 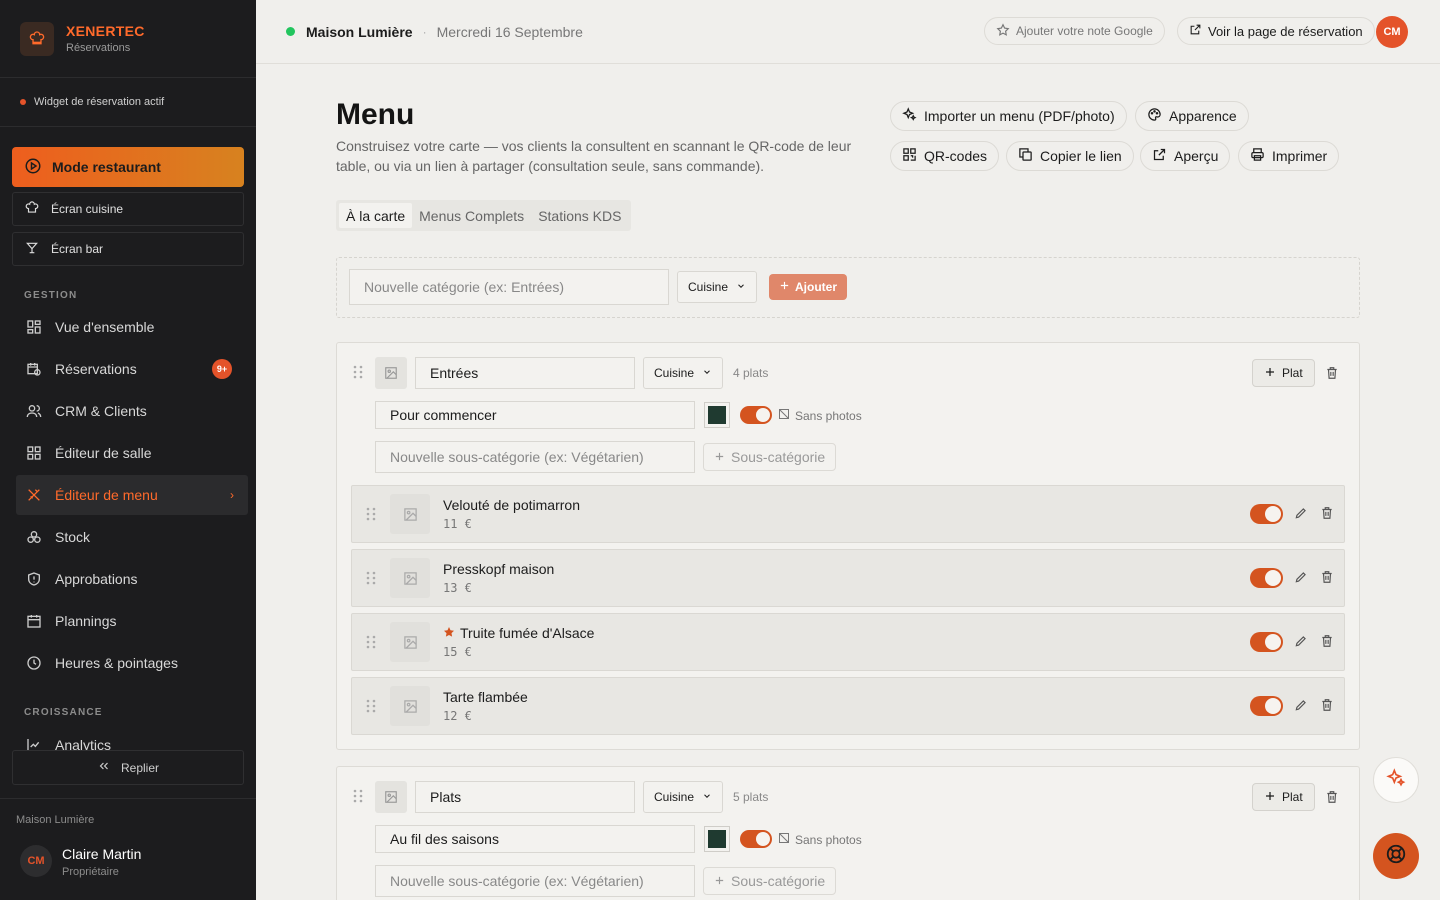 What do you see at coordinates (579, 215) in the screenshot?
I see `tab-stations-kds: Stations KDS` at bounding box center [579, 215].